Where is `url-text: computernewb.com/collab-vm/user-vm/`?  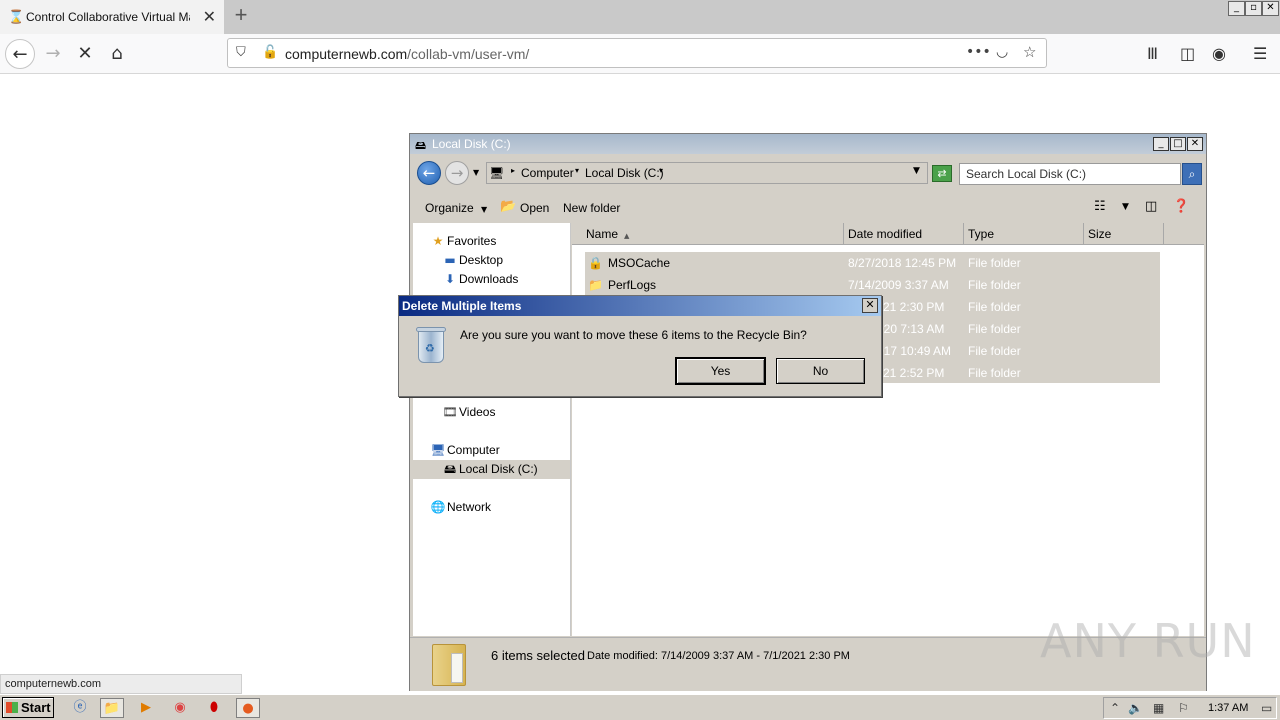
url-text: computernewb.com/collab-vm/user-vm/ is located at coordinates (407, 54).